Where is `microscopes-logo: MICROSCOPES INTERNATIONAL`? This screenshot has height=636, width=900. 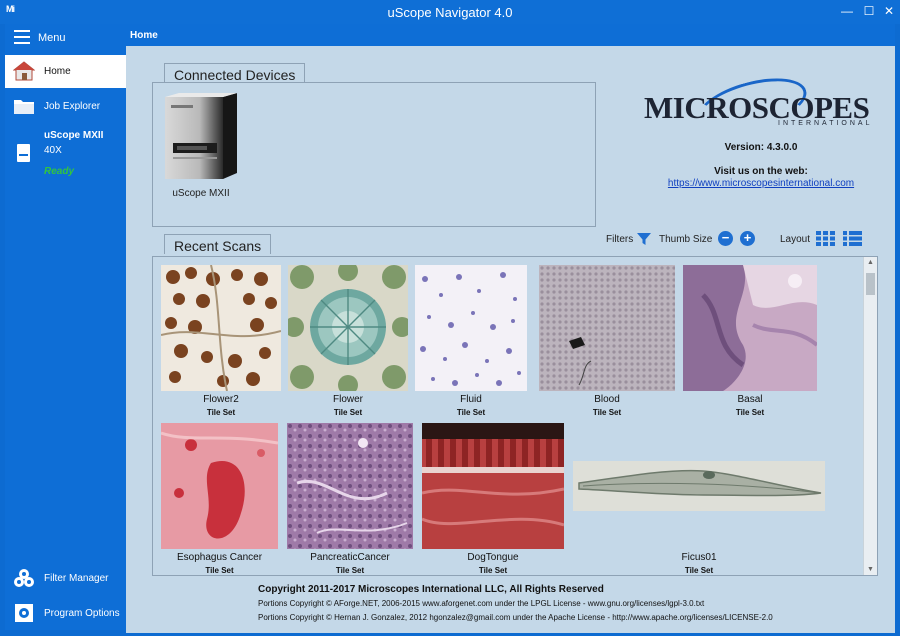 microscopes-logo: MICROSCOPES INTERNATIONAL is located at coordinates (761, 105).